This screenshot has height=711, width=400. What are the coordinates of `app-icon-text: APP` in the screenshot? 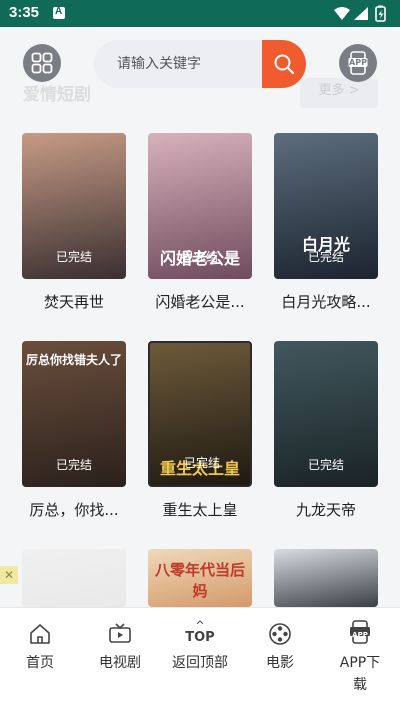 It's located at (360, 635).